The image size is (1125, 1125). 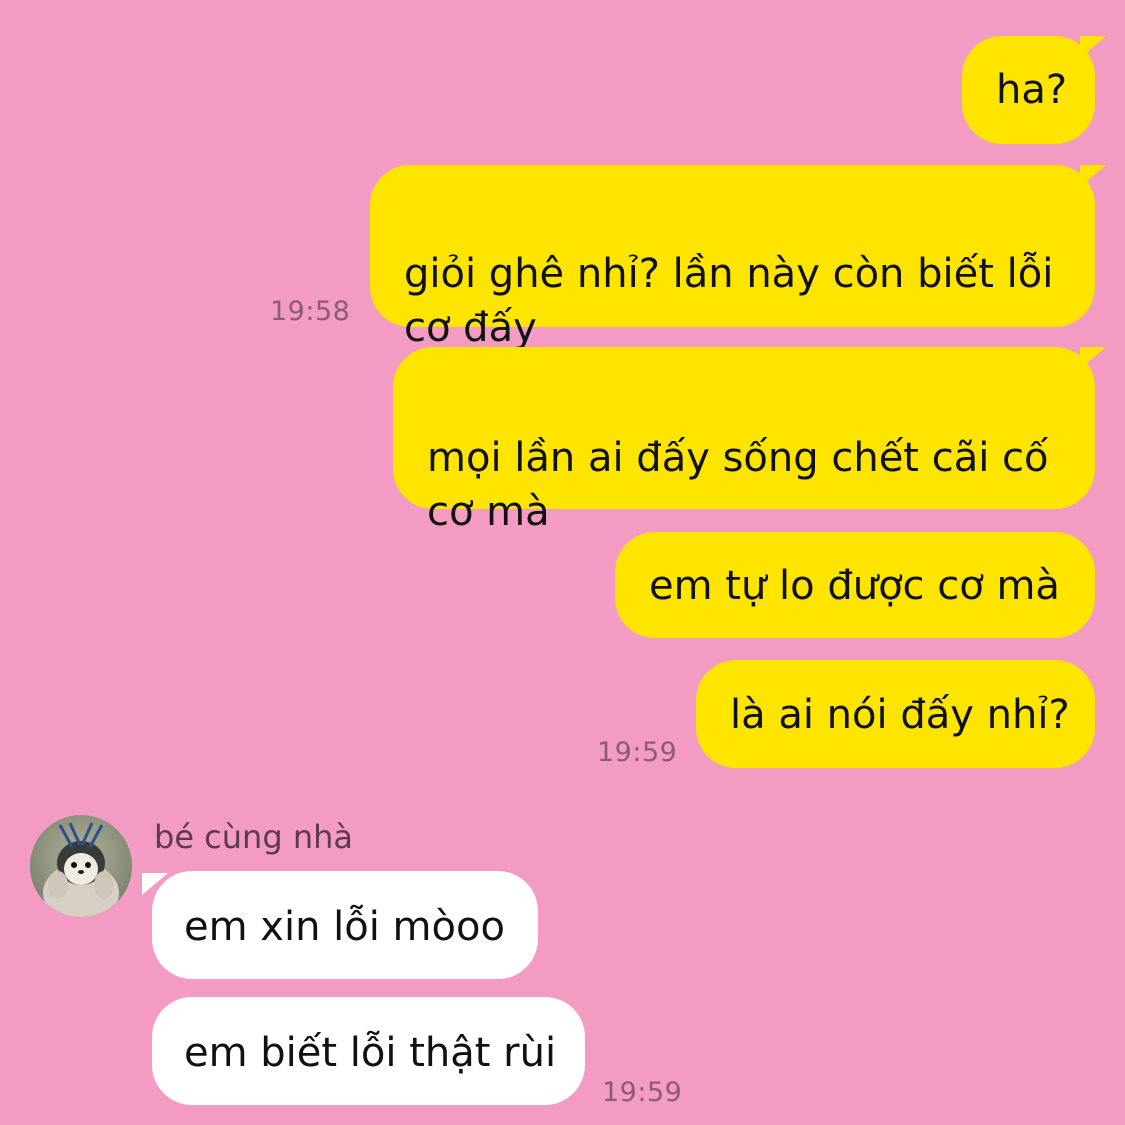 I want to click on incoming-message: em biết lỗi thật rùi, so click(x=368, y=1051).